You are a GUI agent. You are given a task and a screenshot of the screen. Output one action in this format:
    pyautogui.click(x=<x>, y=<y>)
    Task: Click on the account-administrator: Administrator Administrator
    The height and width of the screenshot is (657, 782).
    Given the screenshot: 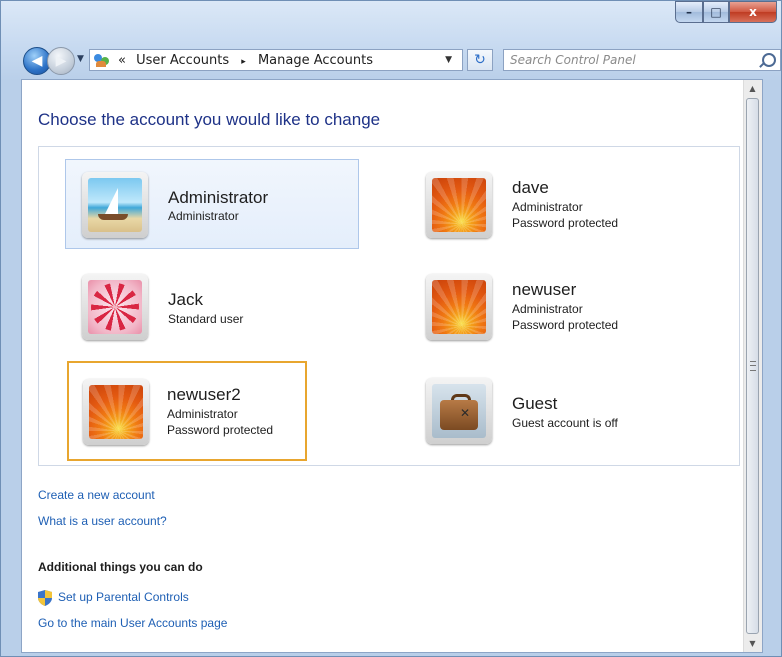 What is the action you would take?
    pyautogui.click(x=212, y=204)
    